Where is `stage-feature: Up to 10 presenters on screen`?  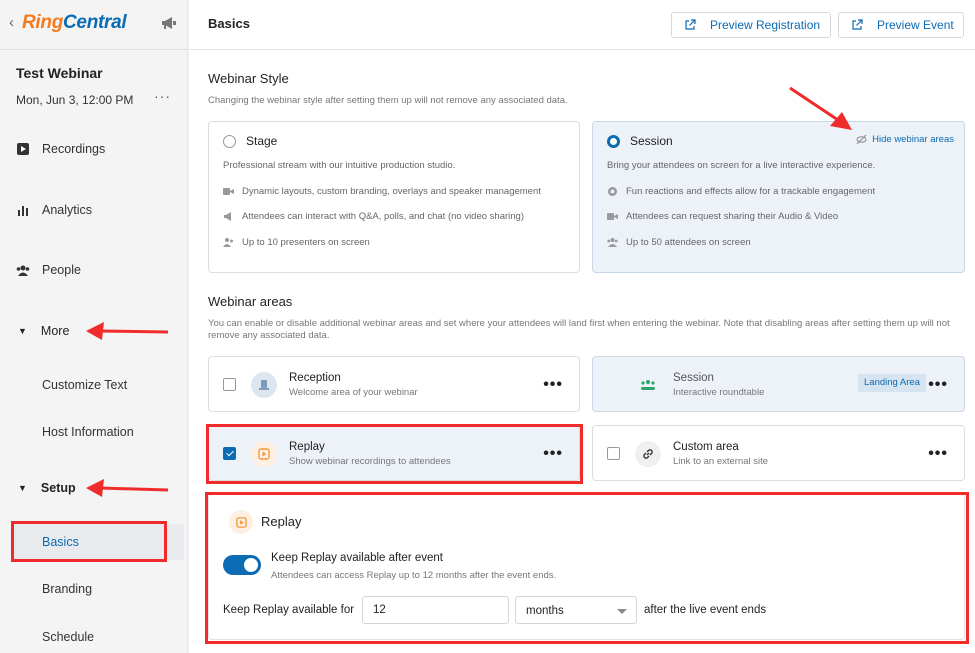 stage-feature: Up to 10 presenters on screen is located at coordinates (296, 242).